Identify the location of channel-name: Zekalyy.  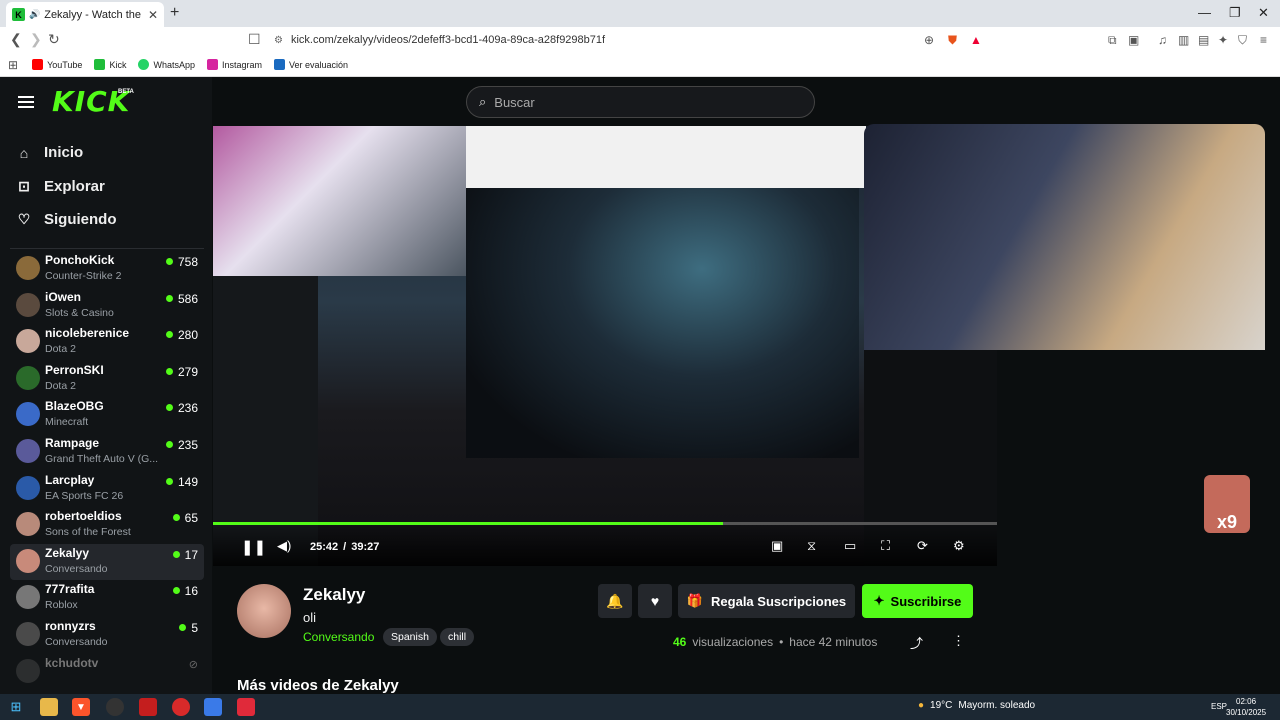
(334, 595).